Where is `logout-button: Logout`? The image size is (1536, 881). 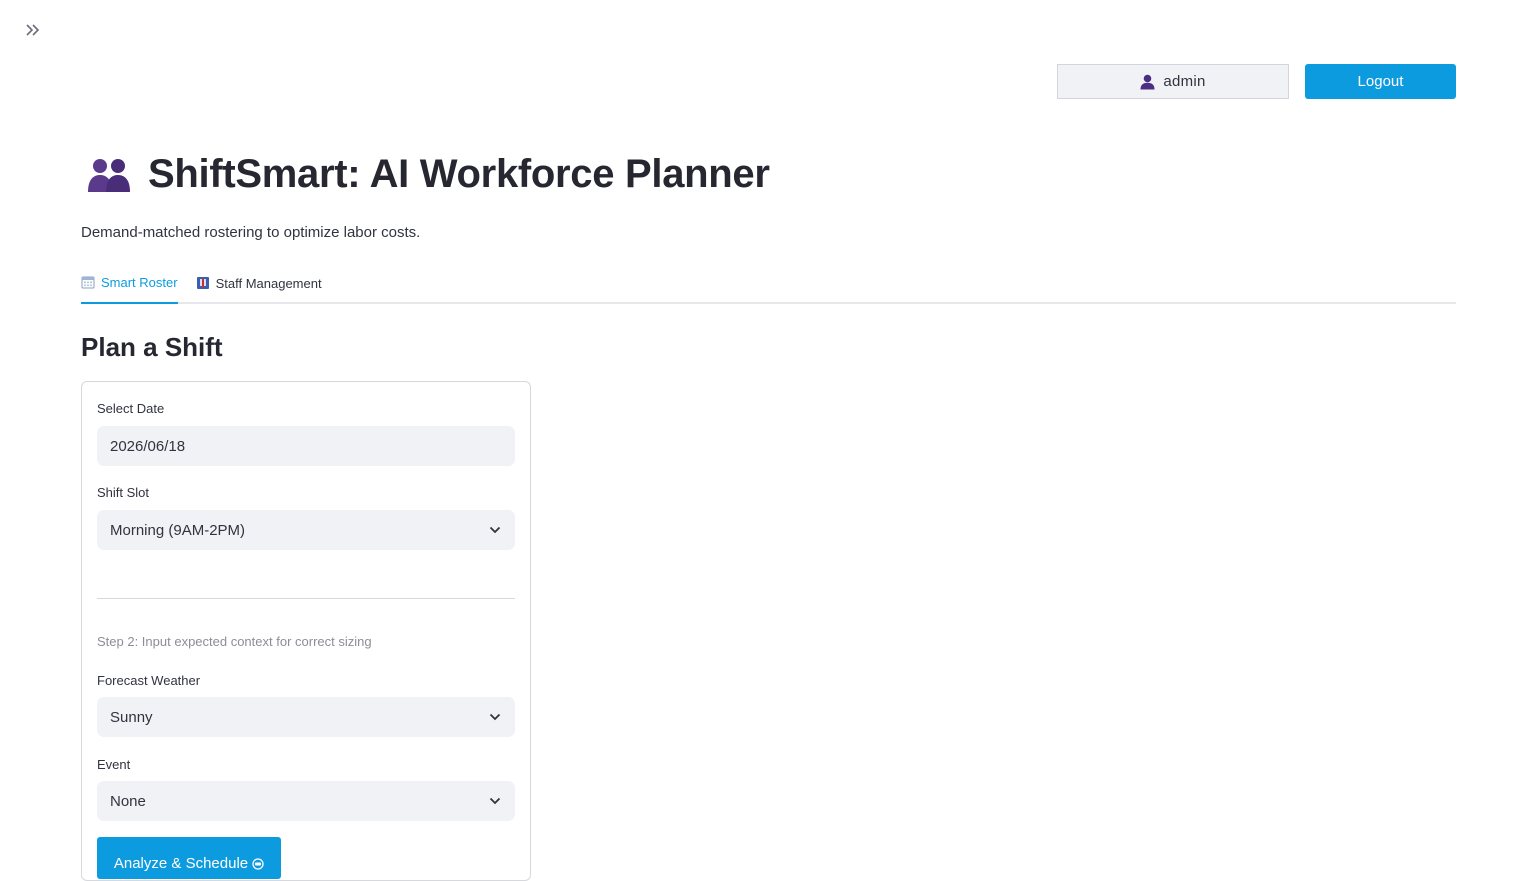 logout-button: Logout is located at coordinates (1380, 81).